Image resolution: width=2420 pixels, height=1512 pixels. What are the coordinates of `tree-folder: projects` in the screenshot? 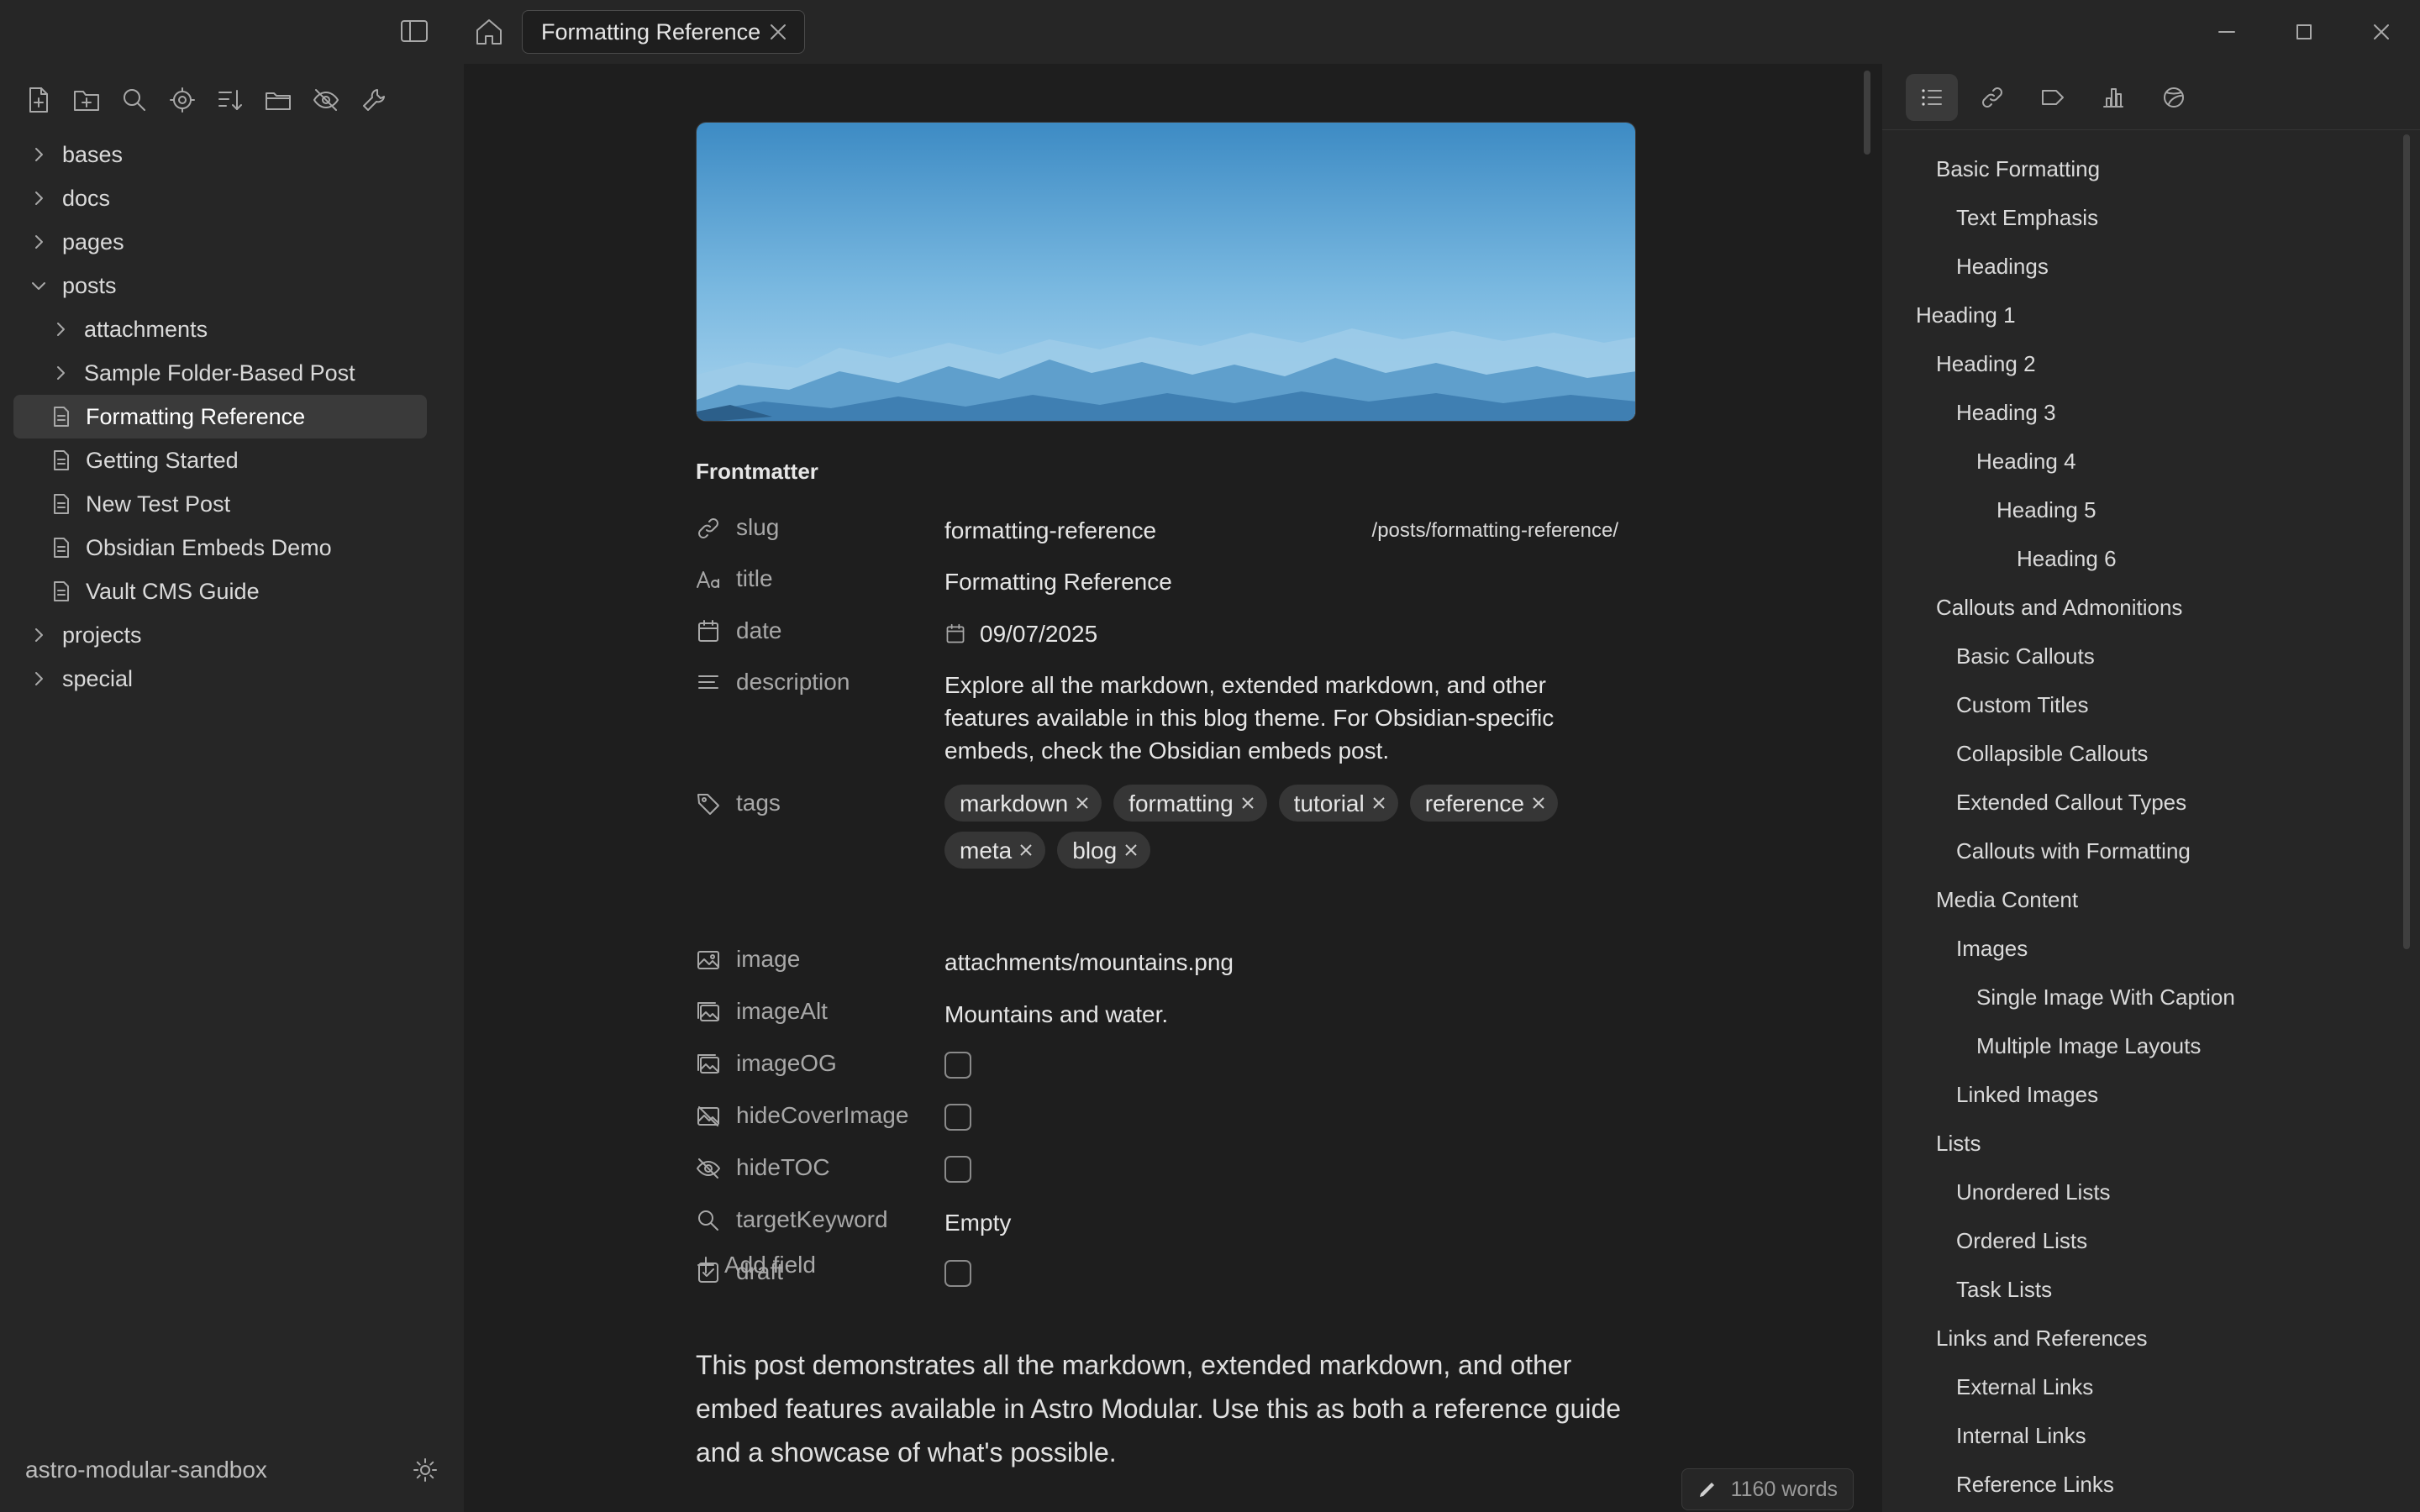 It's located at (220, 635).